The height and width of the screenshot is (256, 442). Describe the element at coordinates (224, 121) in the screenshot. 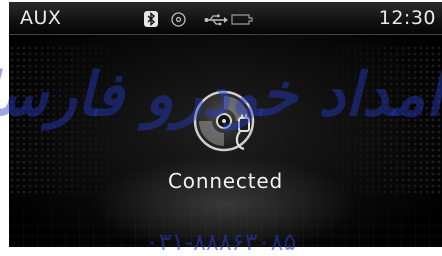

I see `disc-with-plug-icon` at that location.